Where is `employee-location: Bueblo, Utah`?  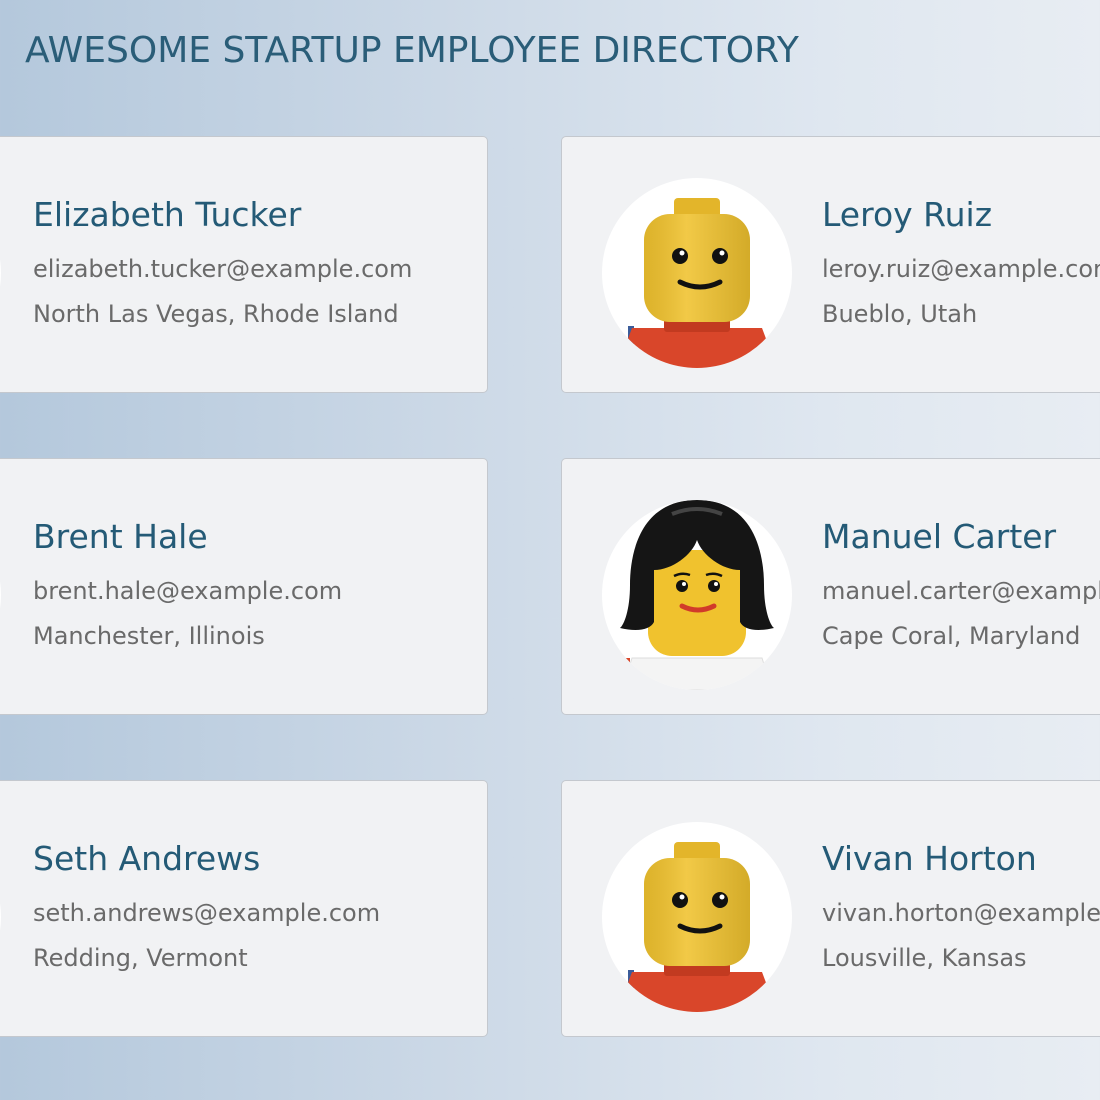 employee-location: Bueblo, Utah is located at coordinates (900, 314).